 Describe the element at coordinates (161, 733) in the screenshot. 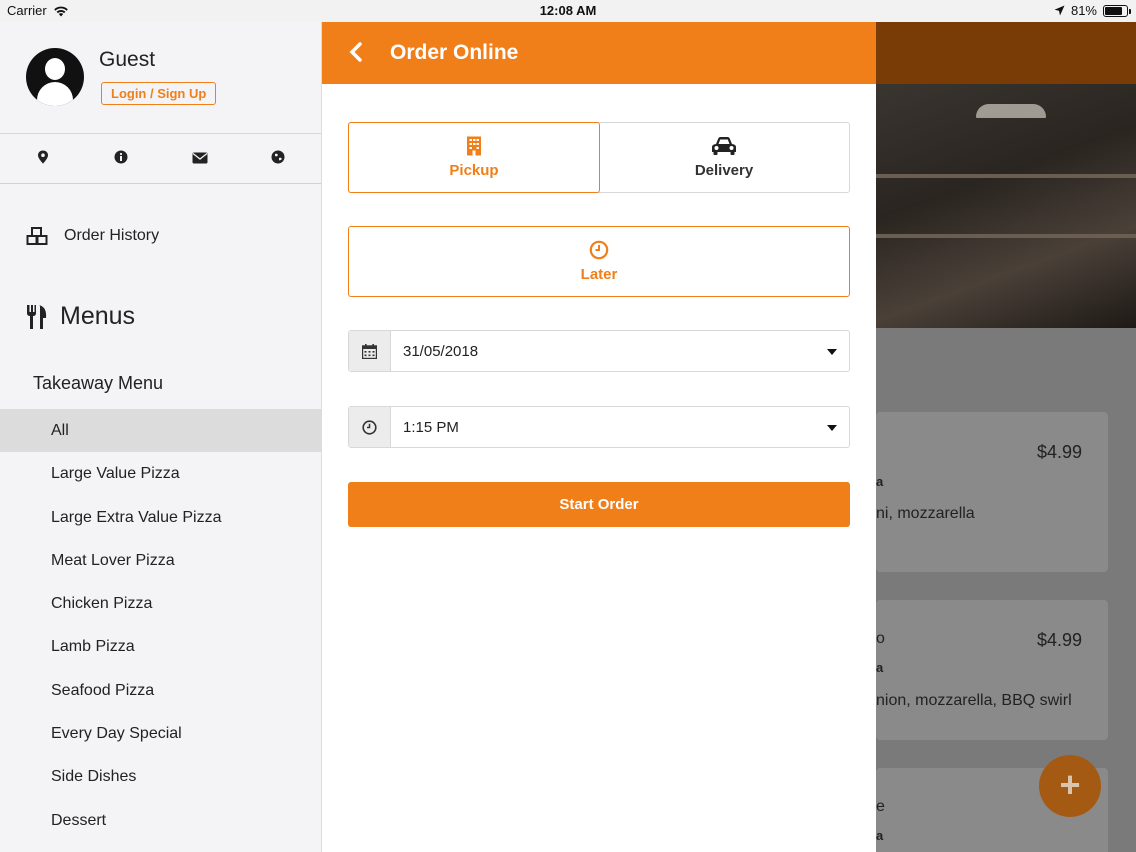

I see `category-item: Every Day Special` at that location.